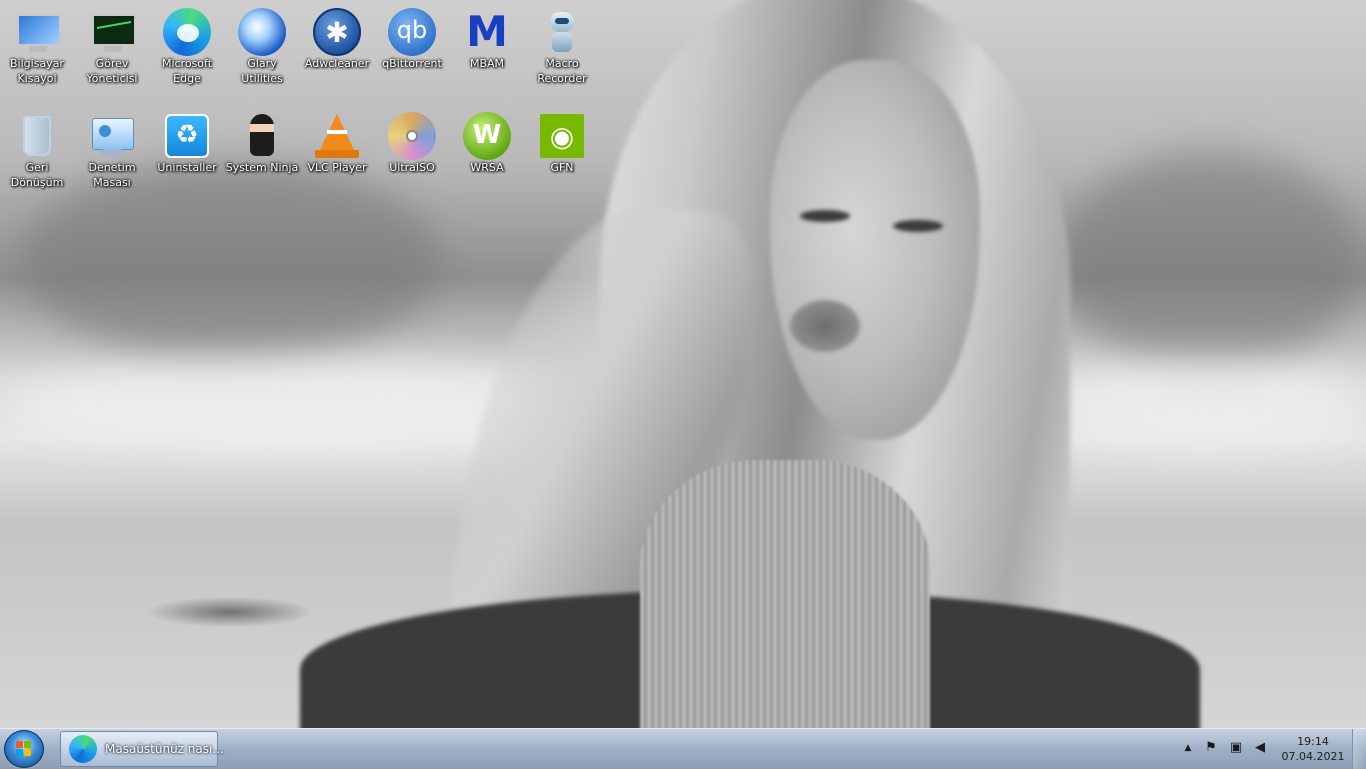 The image size is (1366, 769). Describe the element at coordinates (1210, 260) in the screenshot. I see `wallpaper-trees-right` at that location.